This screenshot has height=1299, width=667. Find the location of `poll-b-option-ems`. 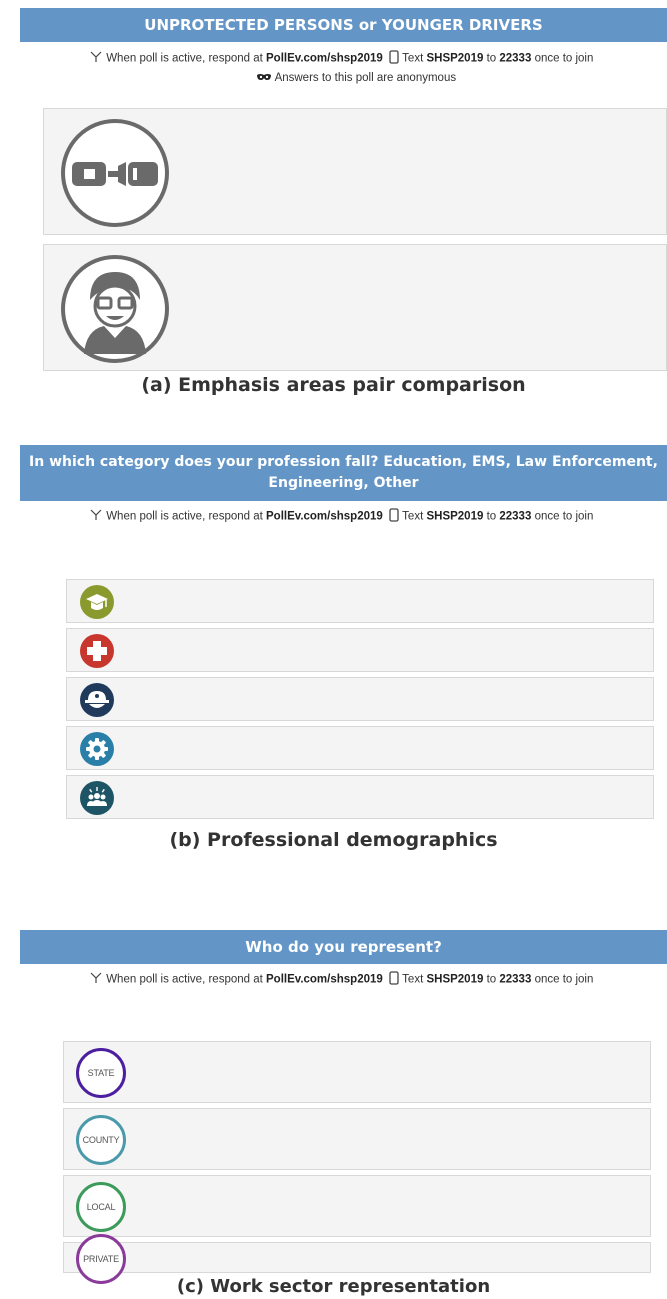

poll-b-option-ems is located at coordinates (360, 650).